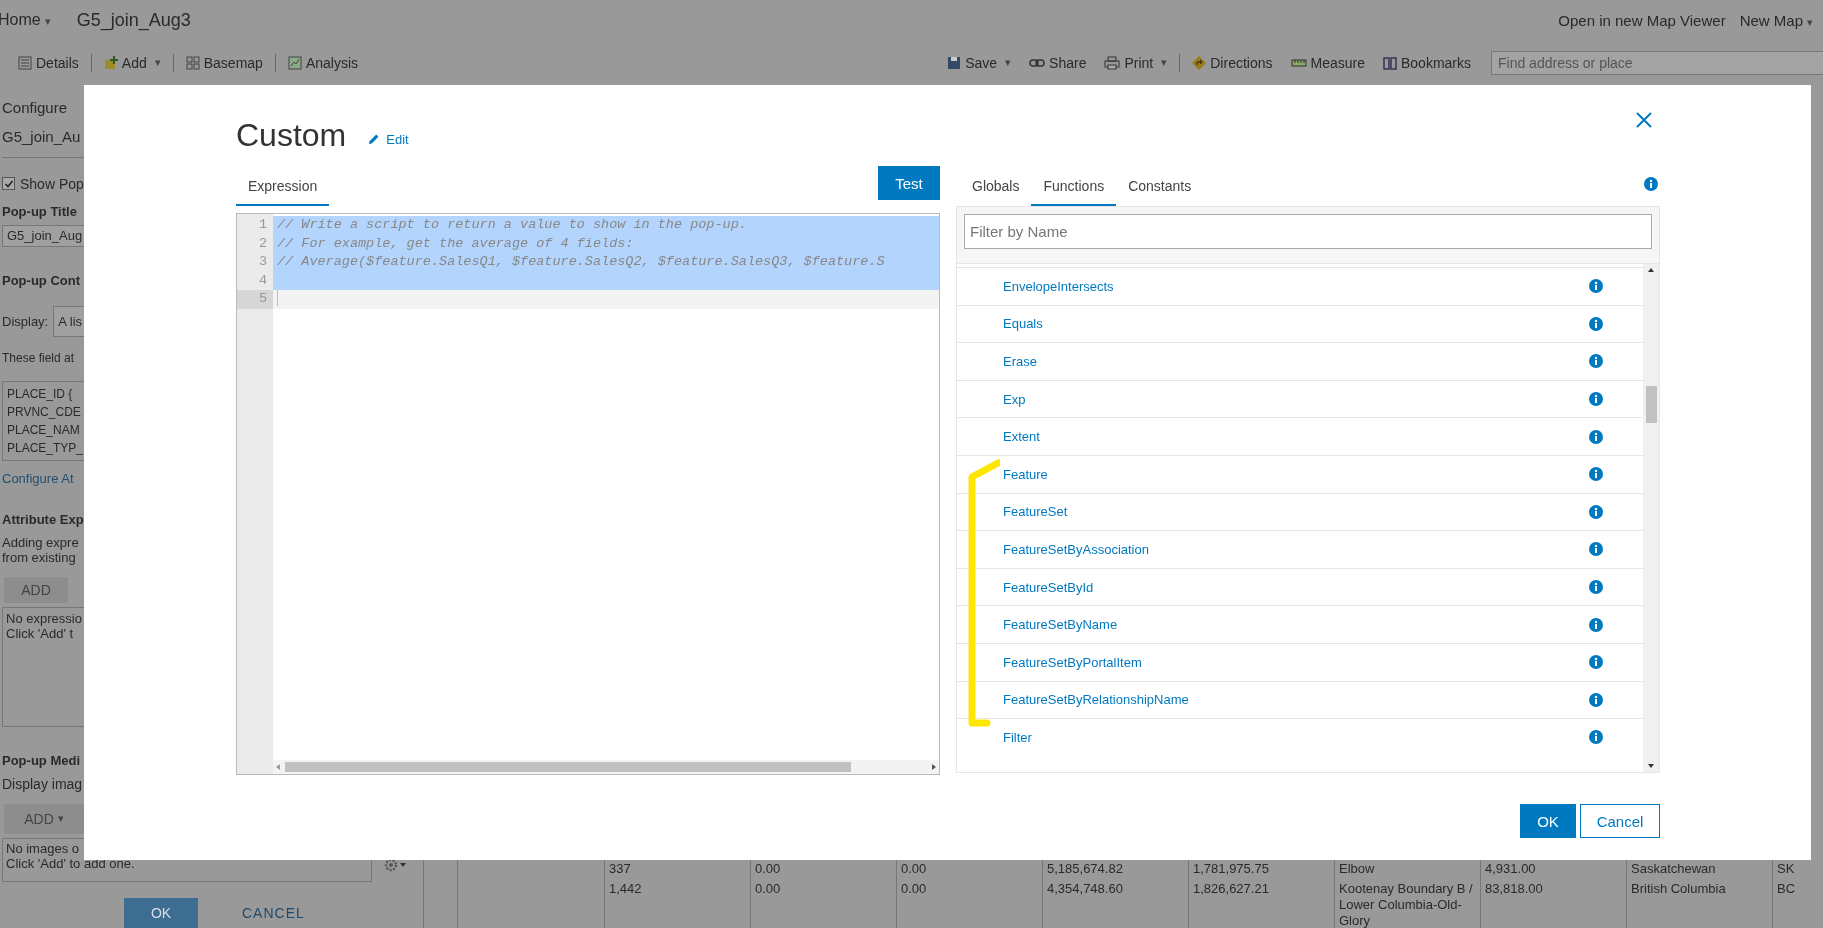 The height and width of the screenshot is (928, 1823). Describe the element at coordinates (41, 136) in the screenshot. I see `layer-name: G5_join_Au` at that location.